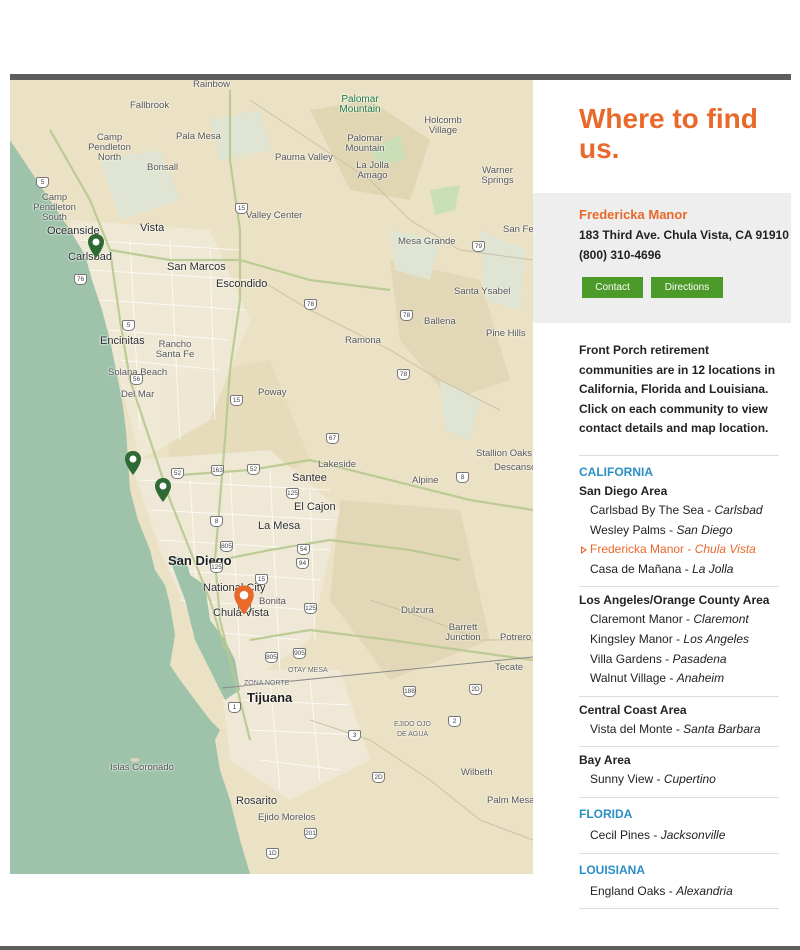 The height and width of the screenshot is (950, 800). What do you see at coordinates (725, 549) in the screenshot?
I see `location-city: Chula Vista` at bounding box center [725, 549].